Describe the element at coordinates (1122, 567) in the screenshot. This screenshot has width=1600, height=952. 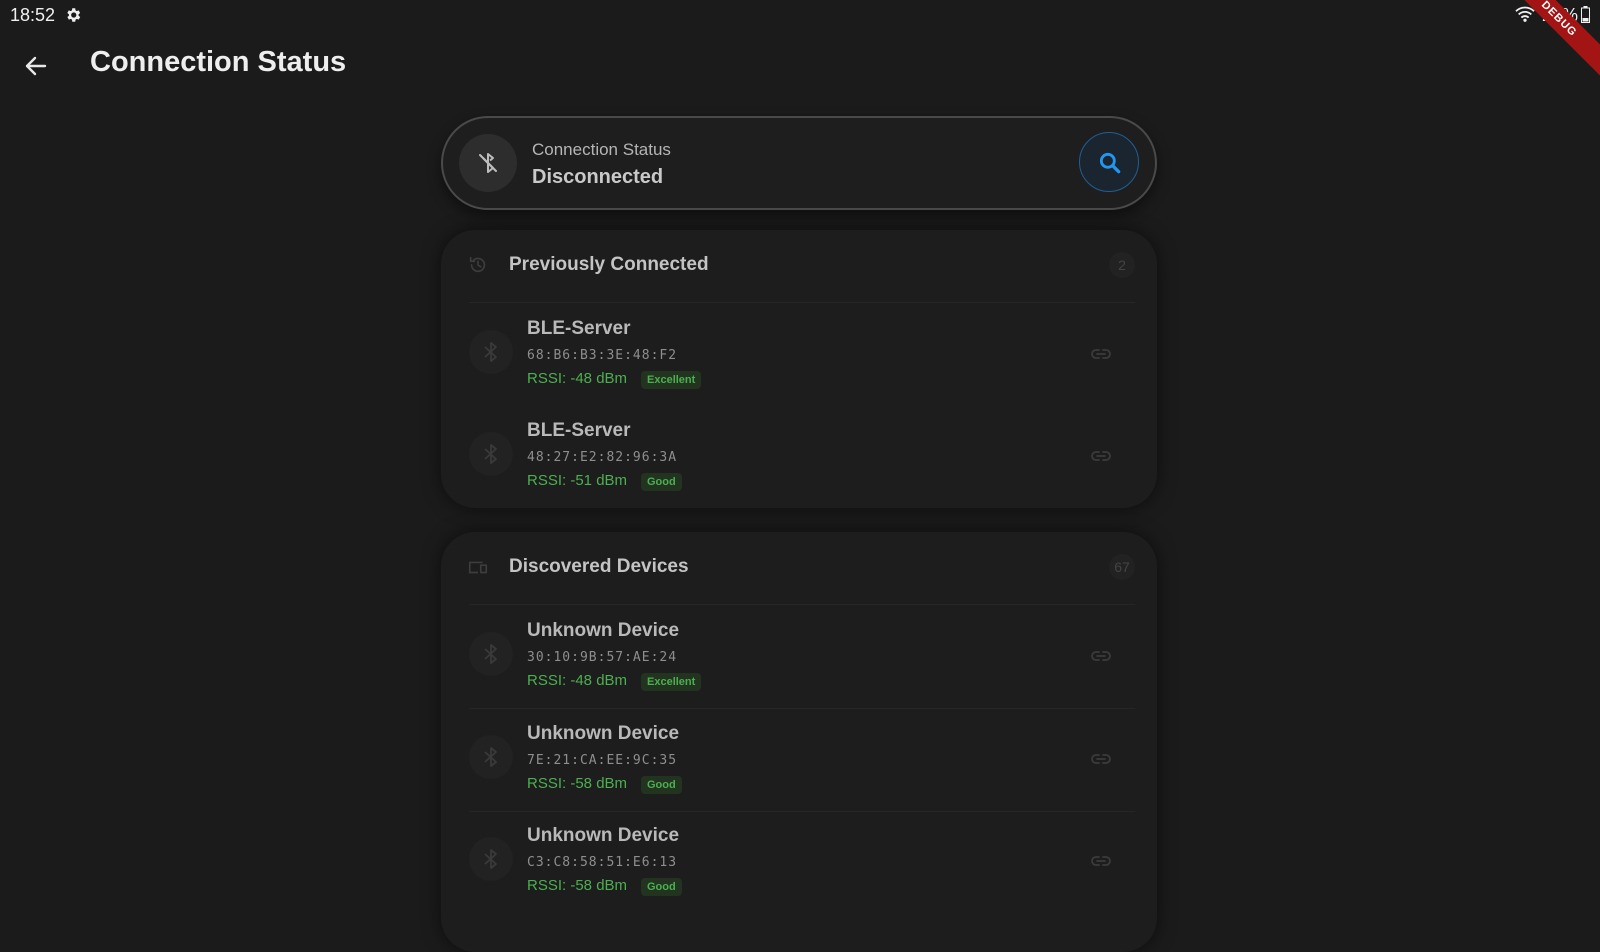
I see `section-count-badge: 67` at that location.